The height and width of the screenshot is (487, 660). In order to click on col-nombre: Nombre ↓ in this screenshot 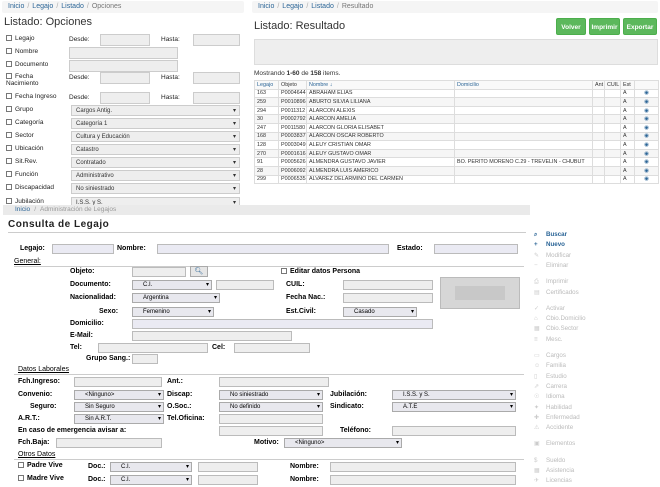, I will do `click(380, 85)`.